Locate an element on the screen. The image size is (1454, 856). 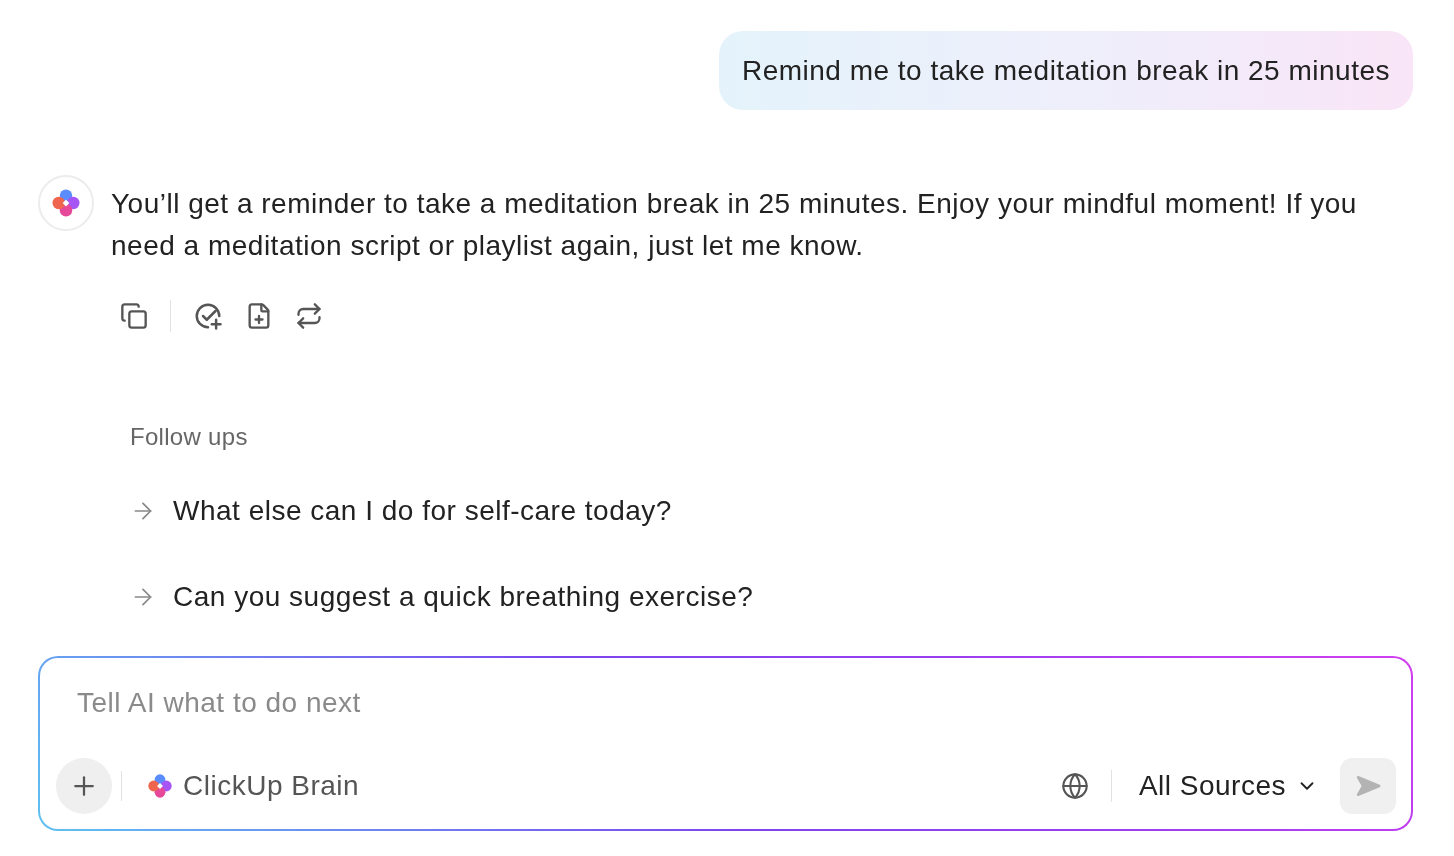
message-input: Tell AI what to do next is located at coordinates (726, 703).